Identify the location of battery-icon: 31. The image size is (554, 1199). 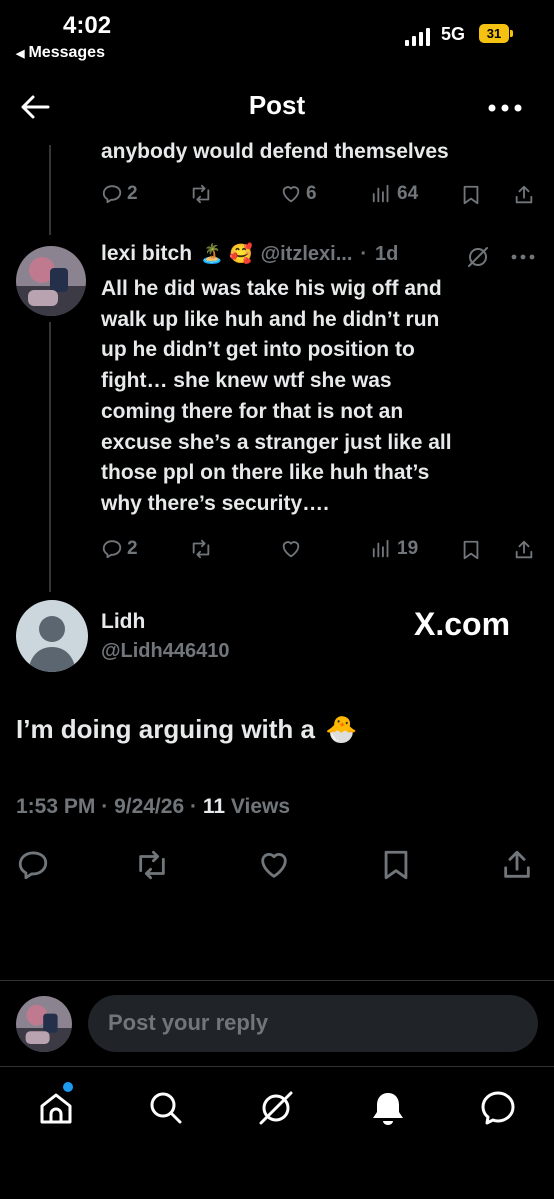
(494, 33).